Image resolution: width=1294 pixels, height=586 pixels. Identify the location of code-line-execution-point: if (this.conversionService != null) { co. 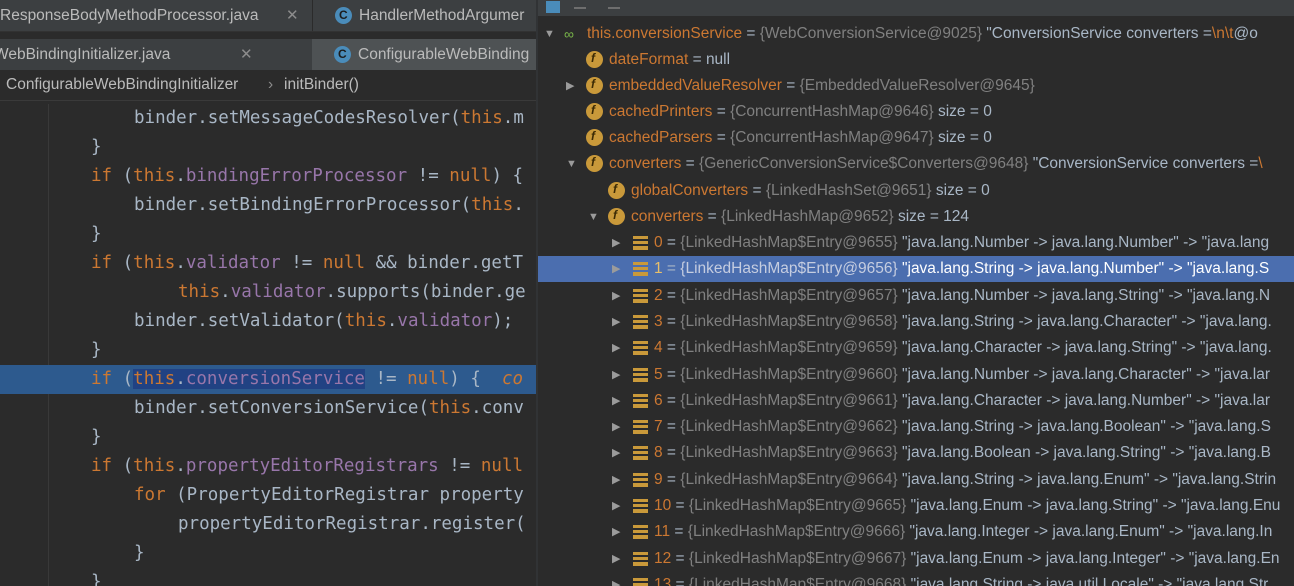
(268, 379).